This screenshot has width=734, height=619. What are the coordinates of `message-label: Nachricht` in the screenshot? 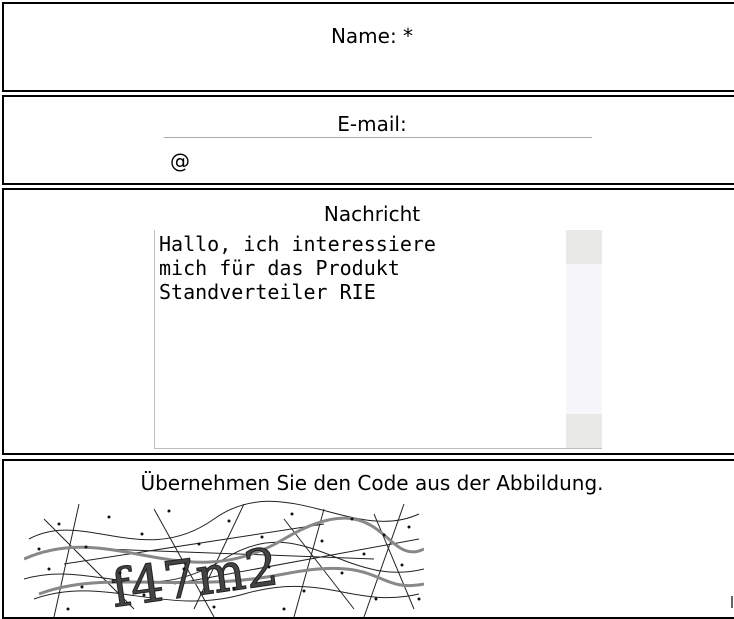 It's located at (372, 214).